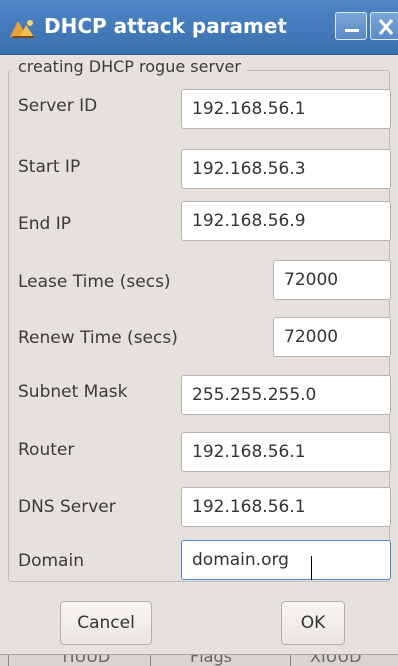  I want to click on renew-time-label: Renew Time (secs), so click(98, 338).